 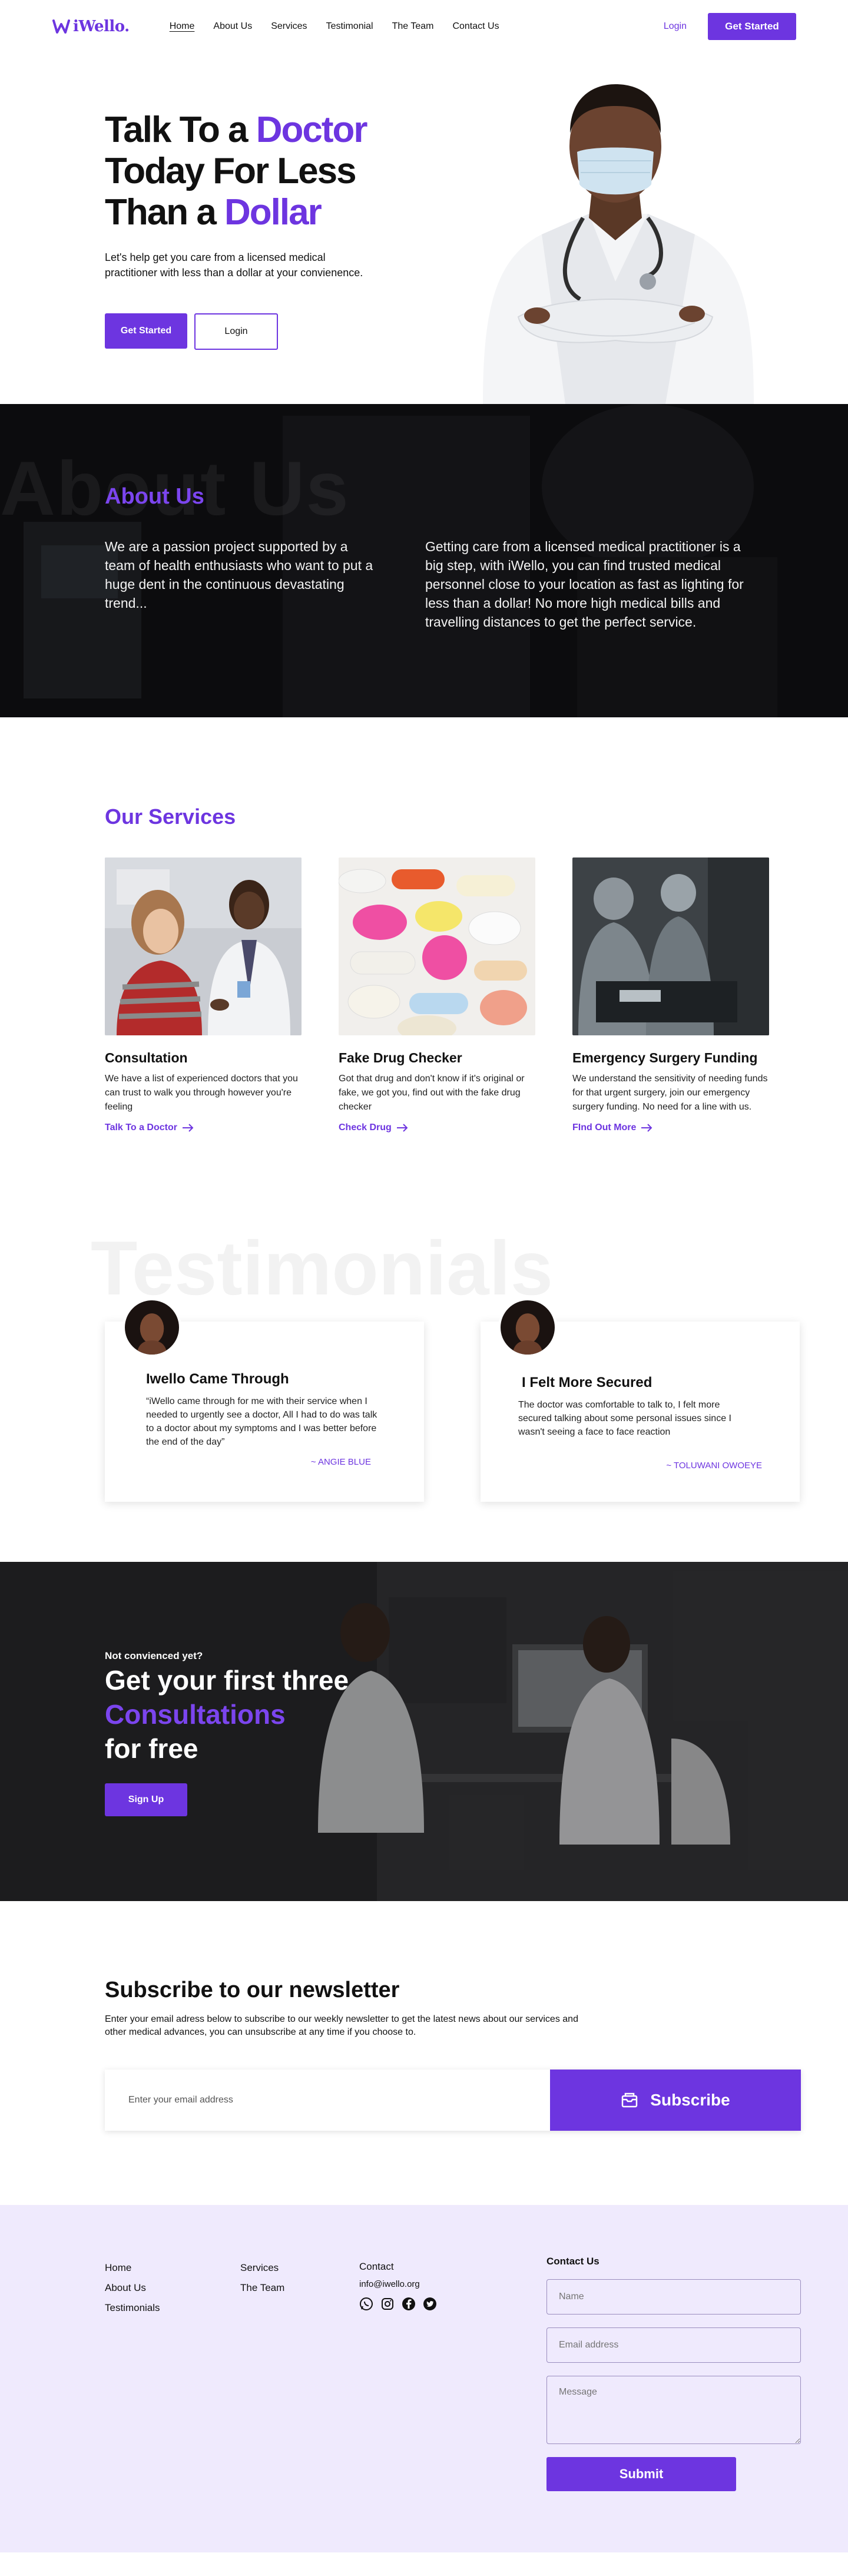 I want to click on instagram-icon, so click(x=387, y=2304).